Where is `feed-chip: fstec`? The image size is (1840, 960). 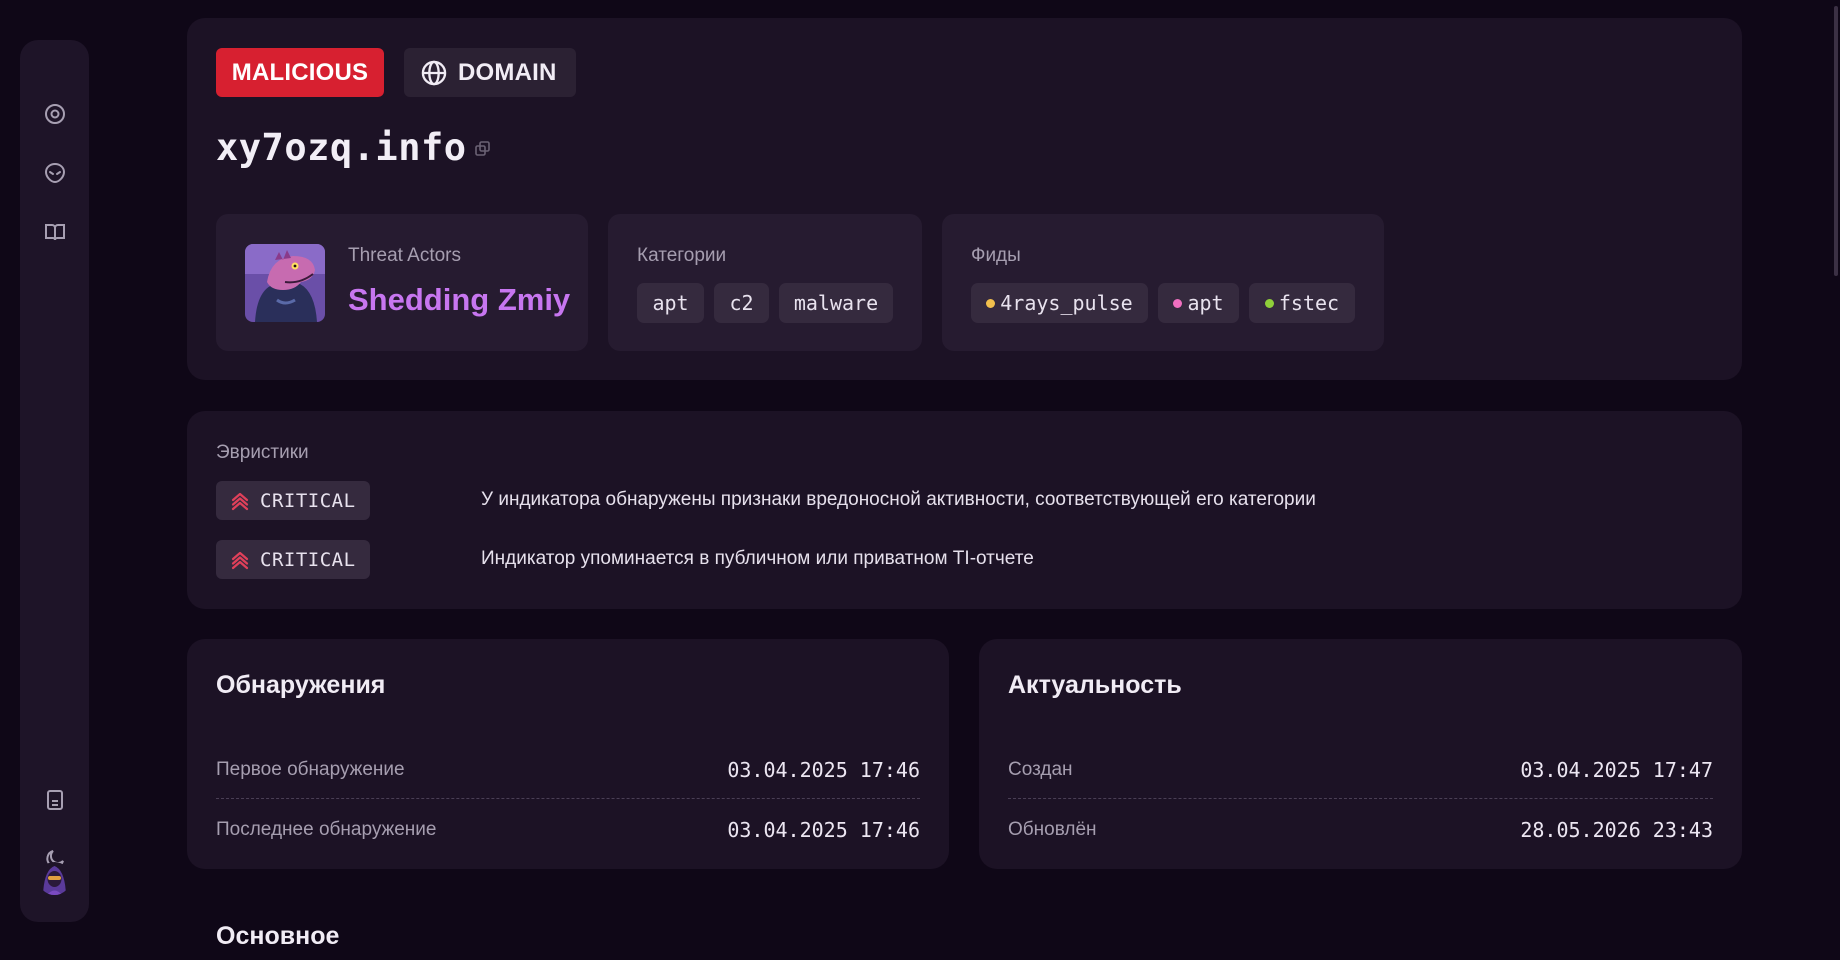 feed-chip: fstec is located at coordinates (1302, 303).